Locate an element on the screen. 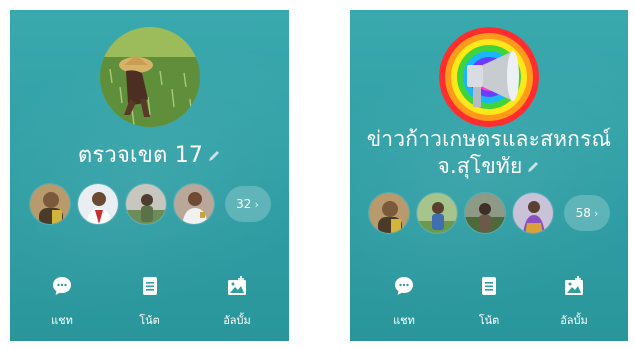 This screenshot has height=349, width=635. more-members-button: 32 › is located at coordinates (247, 204).